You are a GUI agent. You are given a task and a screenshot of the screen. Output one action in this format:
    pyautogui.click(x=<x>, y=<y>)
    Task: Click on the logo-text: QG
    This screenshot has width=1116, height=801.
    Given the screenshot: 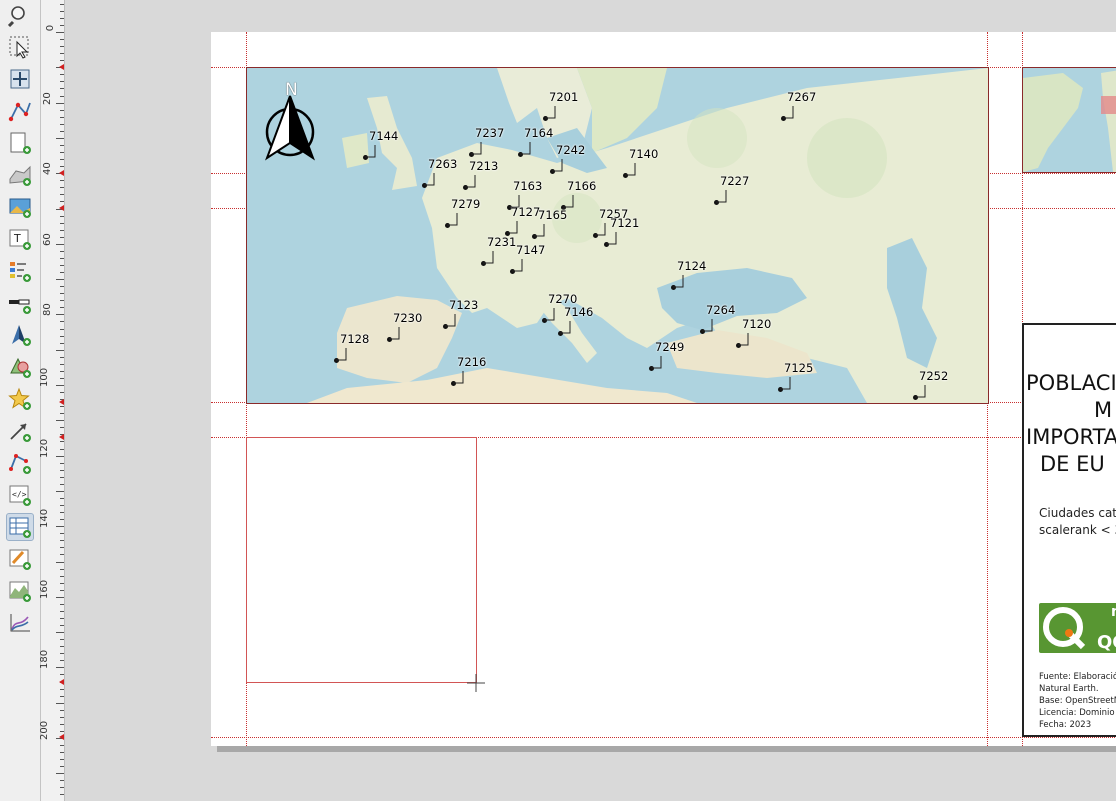 What is the action you would take?
    pyautogui.click(x=1106, y=642)
    